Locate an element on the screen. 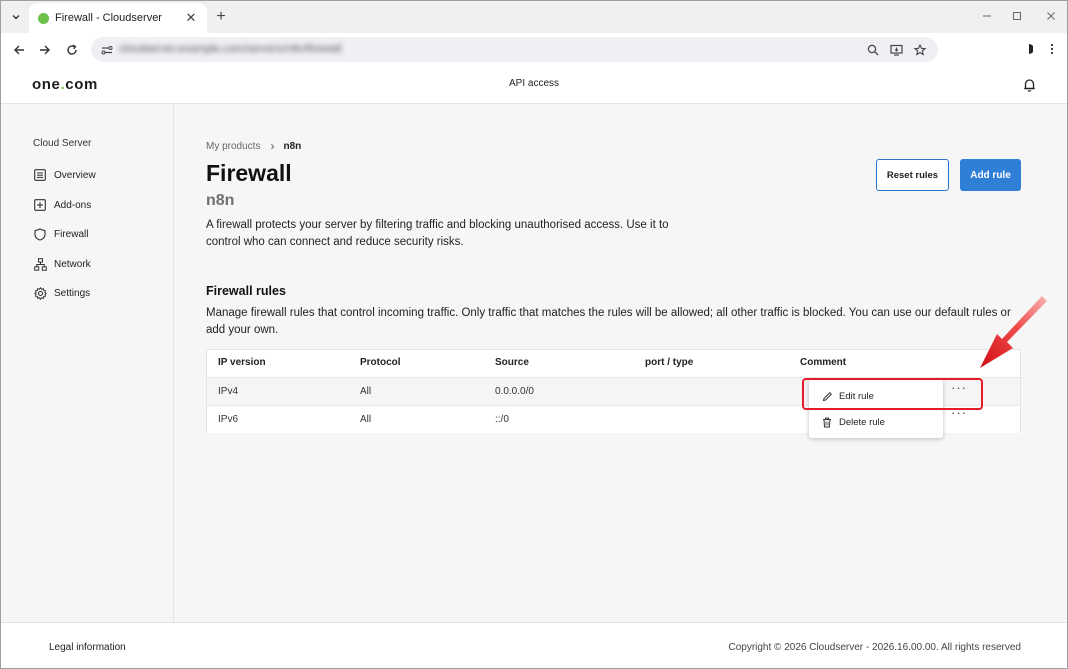 This screenshot has height=669, width=1068. sidebar-item-label: Overview is located at coordinates (75, 175).